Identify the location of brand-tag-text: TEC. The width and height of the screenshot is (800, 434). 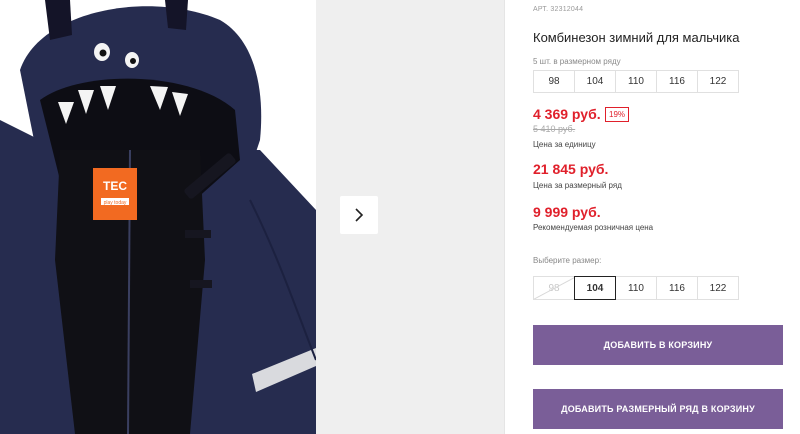
(115, 186).